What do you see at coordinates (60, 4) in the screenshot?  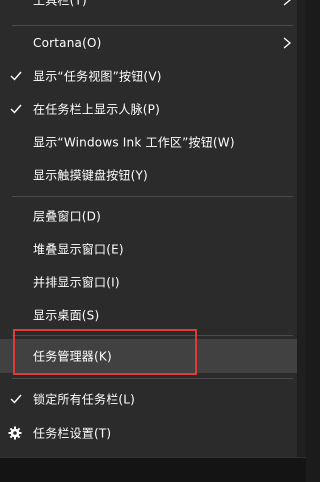 I see `menu-item-toolbars-label: 工具栏(T)` at bounding box center [60, 4].